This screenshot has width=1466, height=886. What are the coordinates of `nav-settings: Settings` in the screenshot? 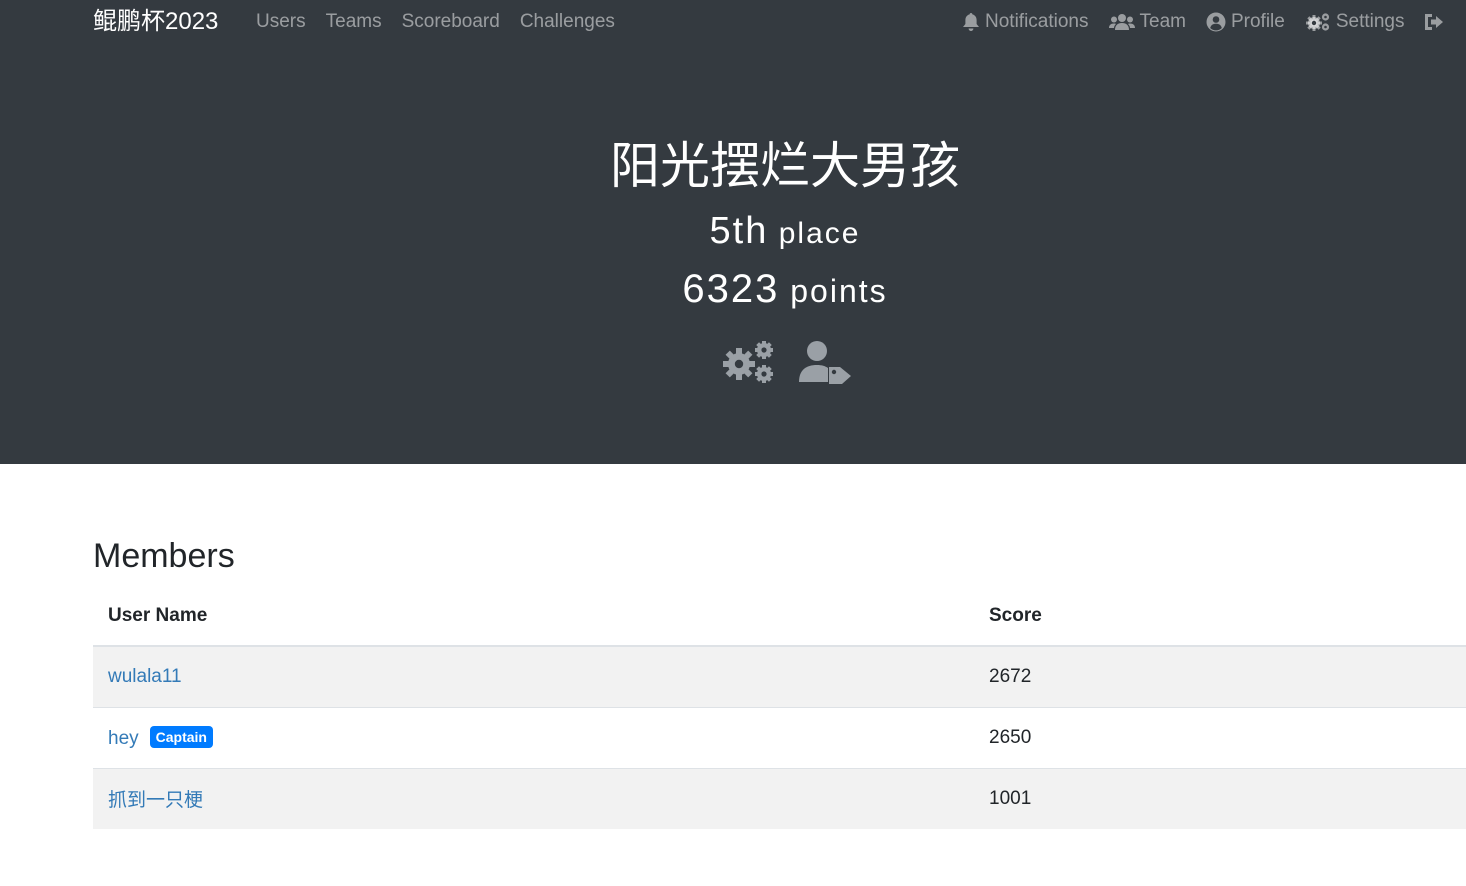 It's located at (1355, 22).